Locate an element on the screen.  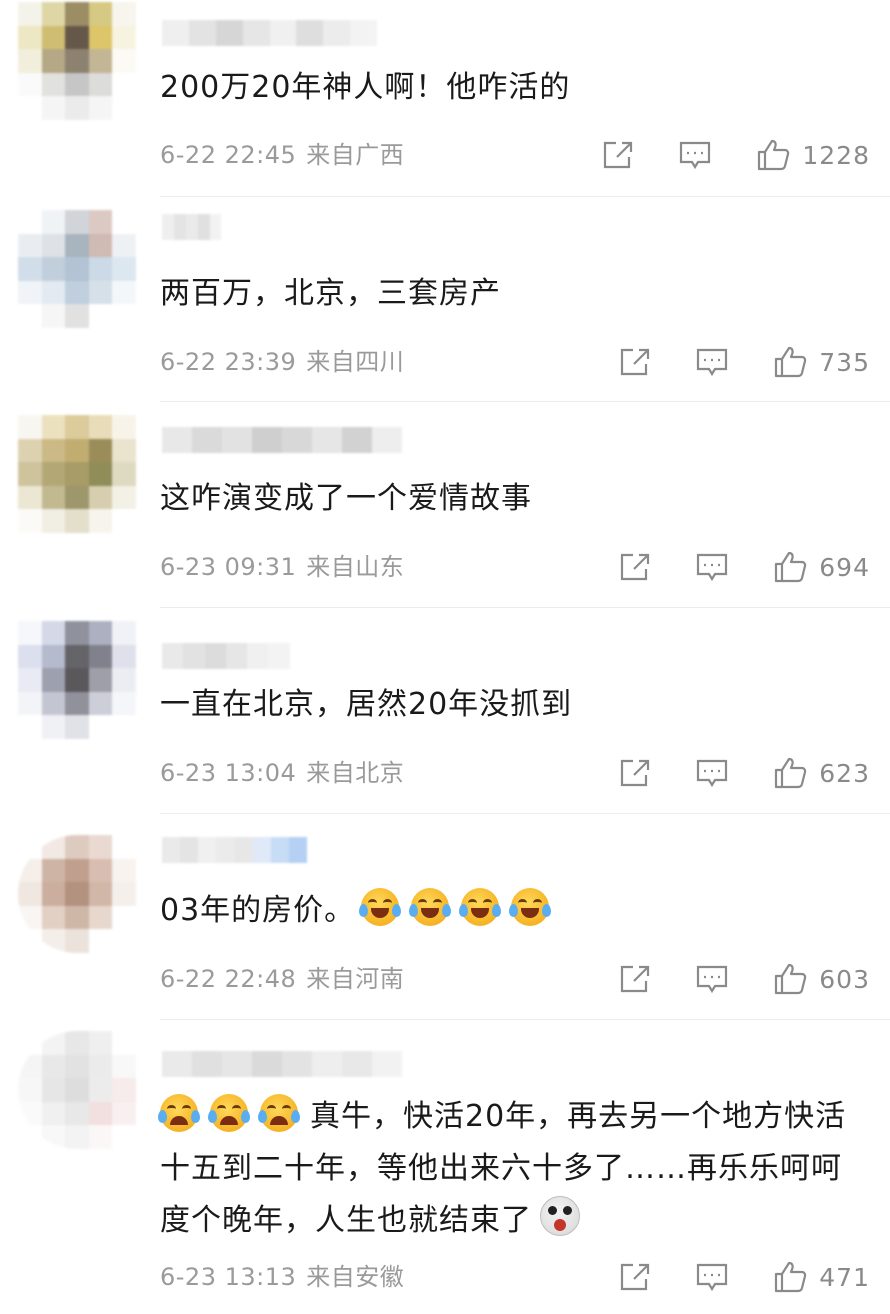
comment-date: 6-22 22:45 is located at coordinates (228, 155).